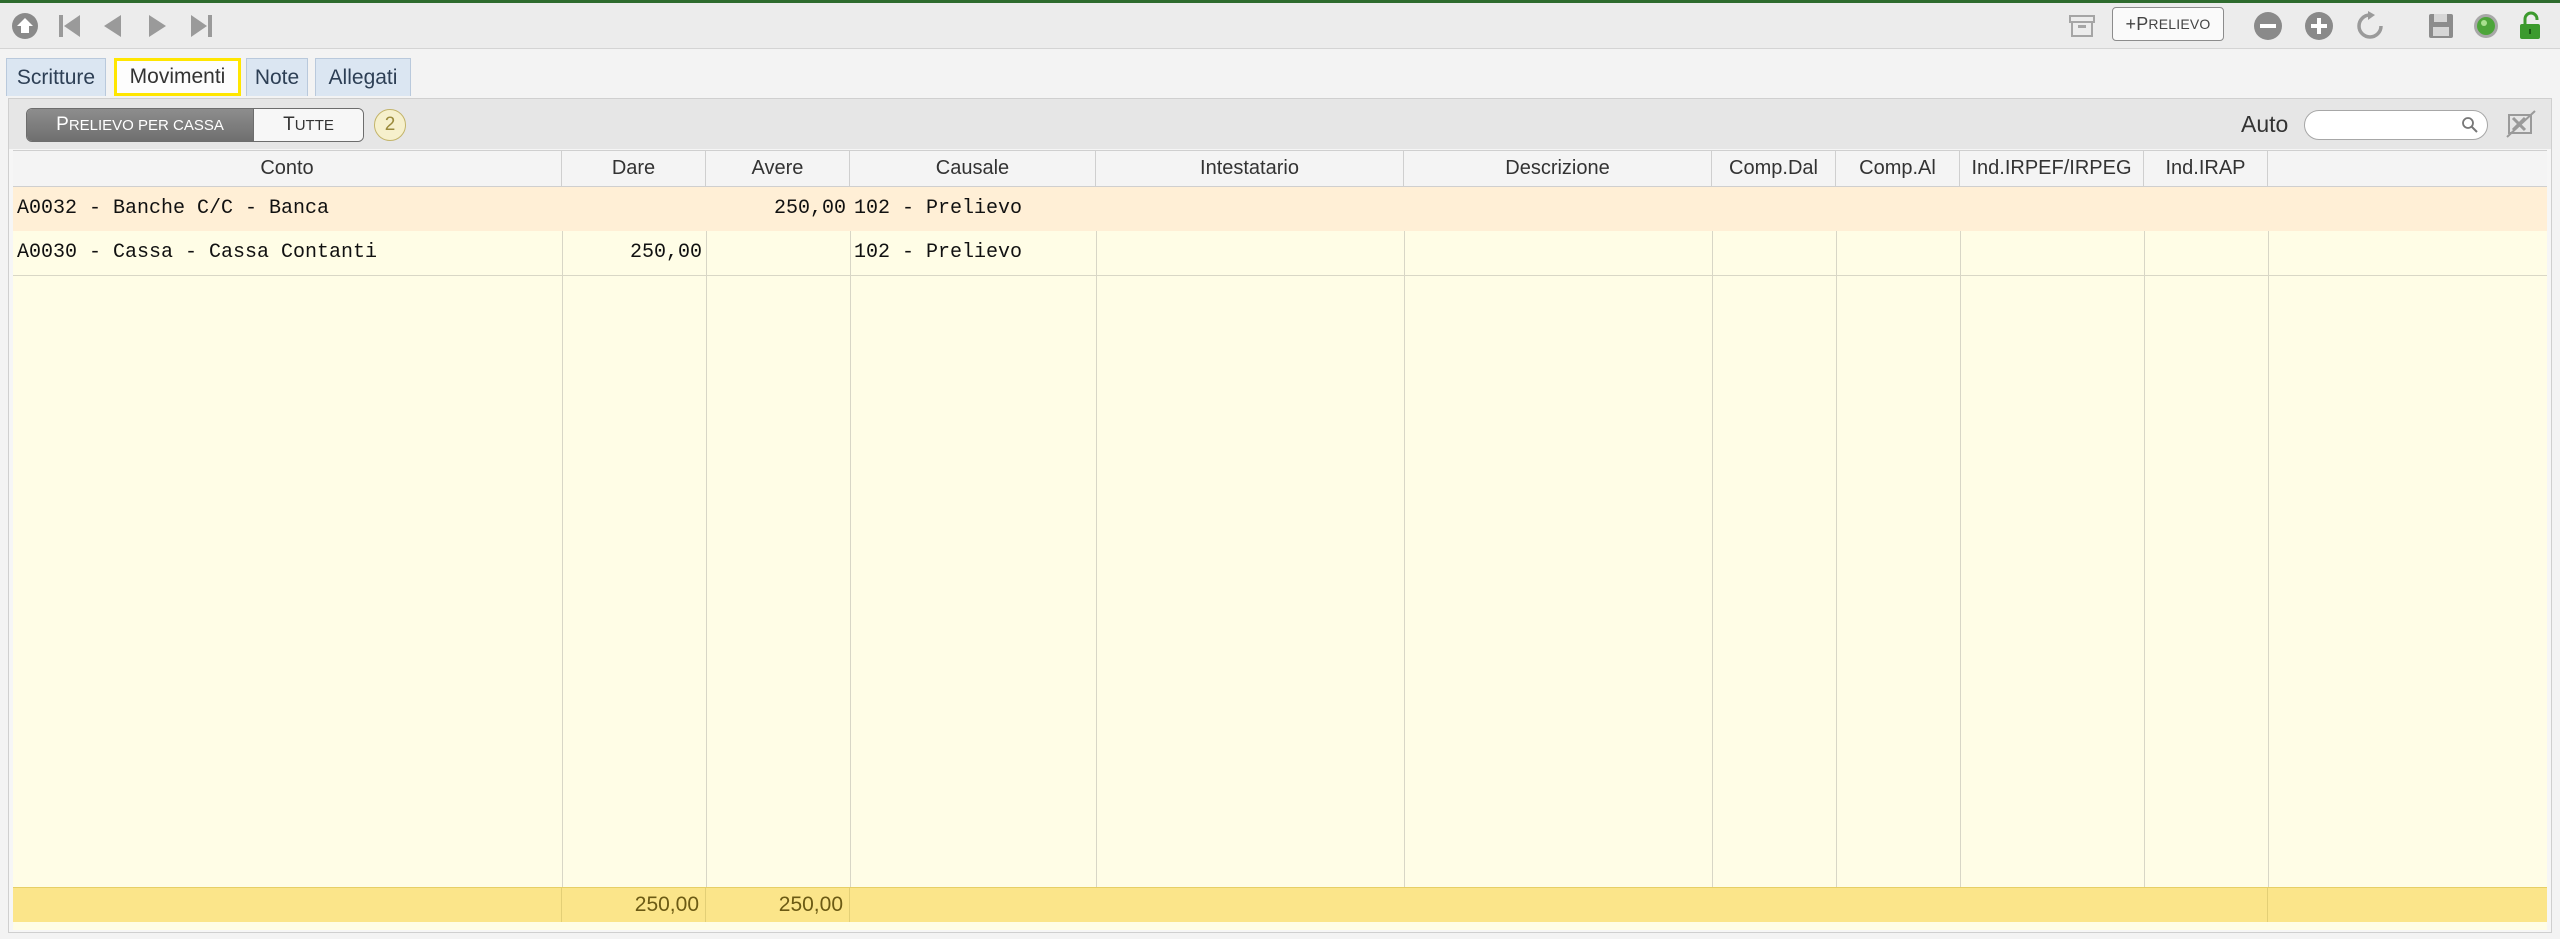 The width and height of the screenshot is (2560, 939). Describe the element at coordinates (314, 125) in the screenshot. I see `filter-tutte-rest: UTTE` at that location.